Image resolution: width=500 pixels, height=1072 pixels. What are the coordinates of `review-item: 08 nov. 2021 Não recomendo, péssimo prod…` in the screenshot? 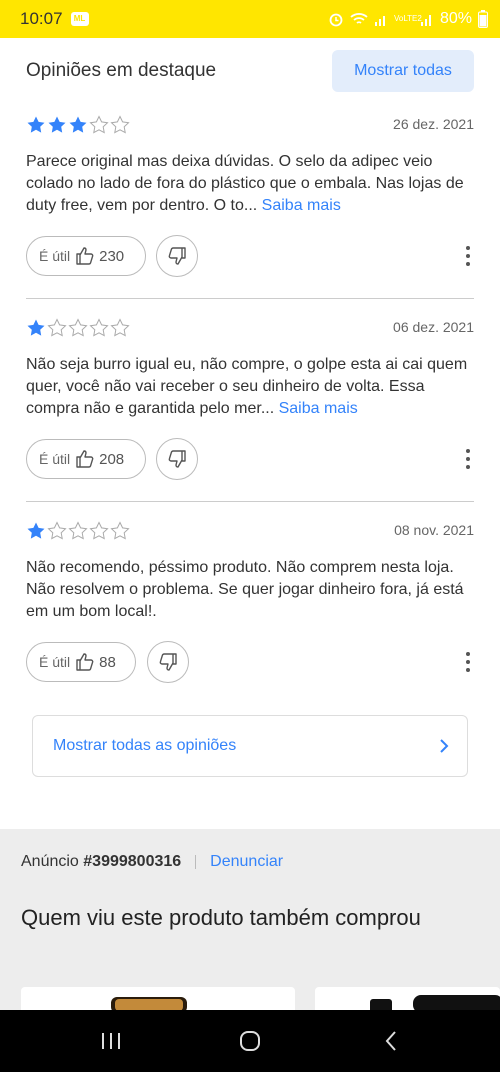 It's located at (250, 606).